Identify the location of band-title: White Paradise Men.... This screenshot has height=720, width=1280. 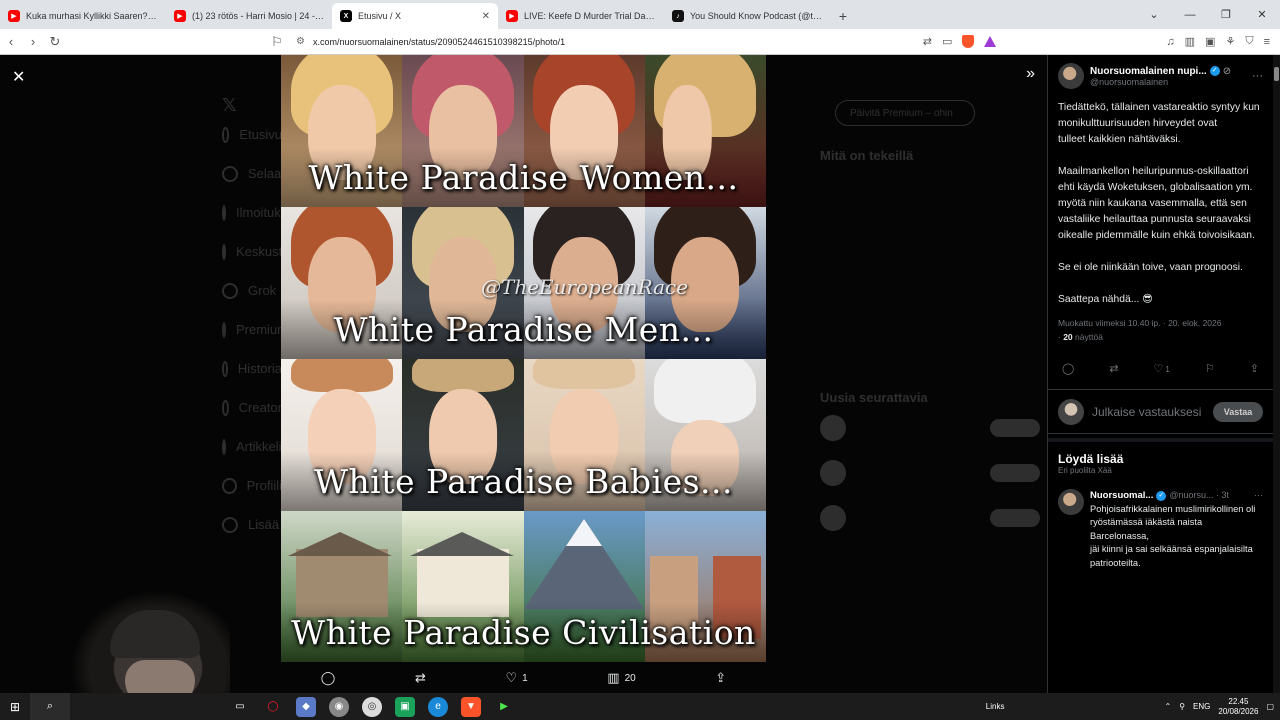
(523, 329).